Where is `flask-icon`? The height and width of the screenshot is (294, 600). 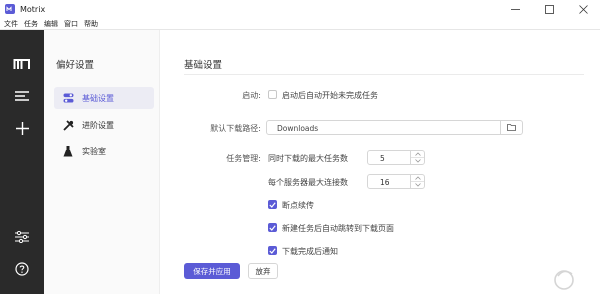 flask-icon is located at coordinates (68, 151).